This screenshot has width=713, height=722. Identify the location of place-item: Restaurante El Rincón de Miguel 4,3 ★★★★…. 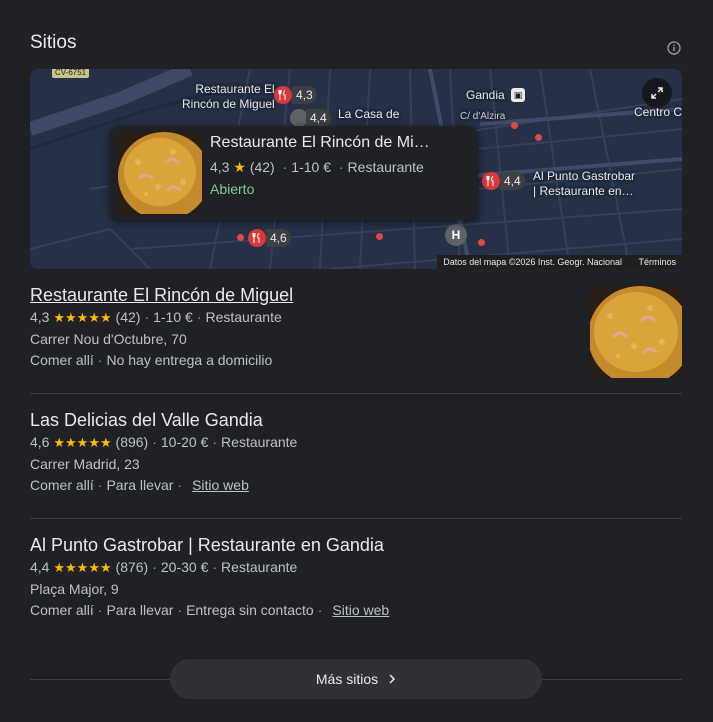
(356, 331).